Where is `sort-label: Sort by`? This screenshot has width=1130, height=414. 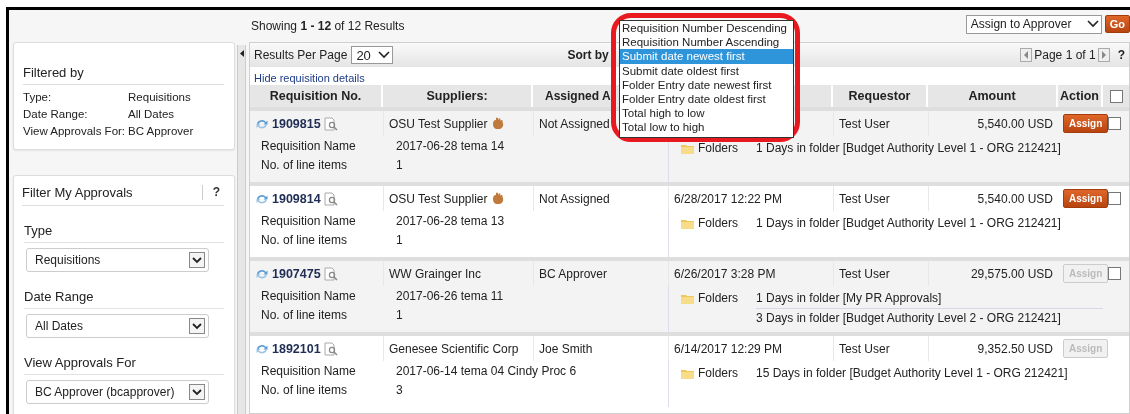
sort-label: Sort by is located at coordinates (588, 55).